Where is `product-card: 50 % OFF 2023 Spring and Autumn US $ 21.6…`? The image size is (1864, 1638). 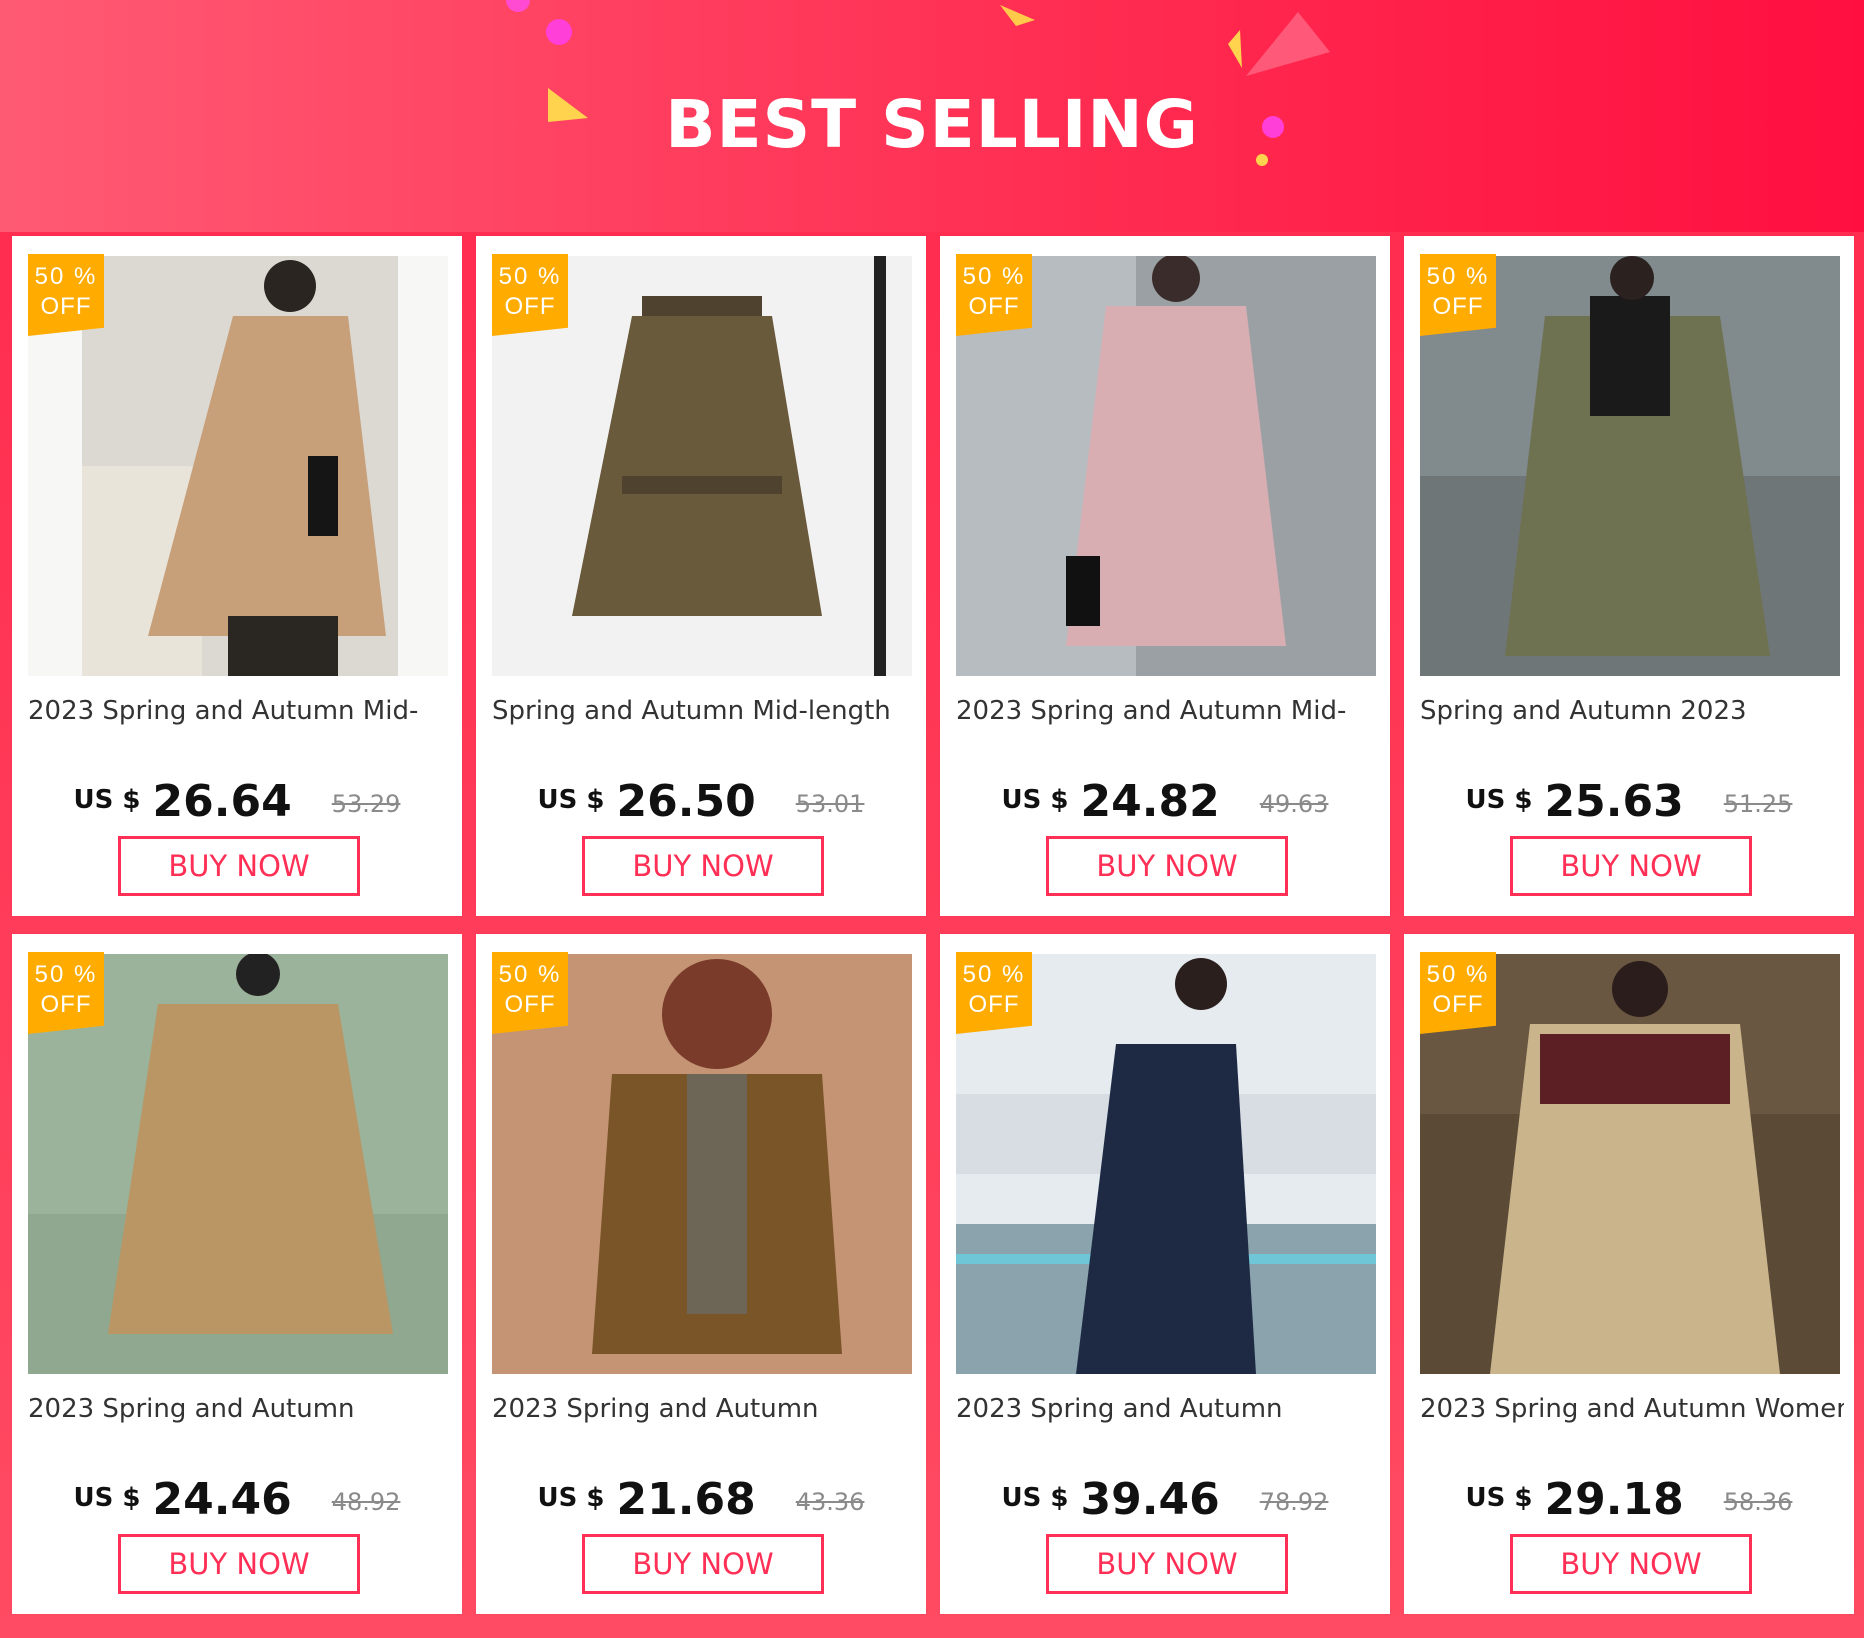
product-card: 50 % OFF 2023 Spring and Autumn US $ 21.6… is located at coordinates (701, 1274).